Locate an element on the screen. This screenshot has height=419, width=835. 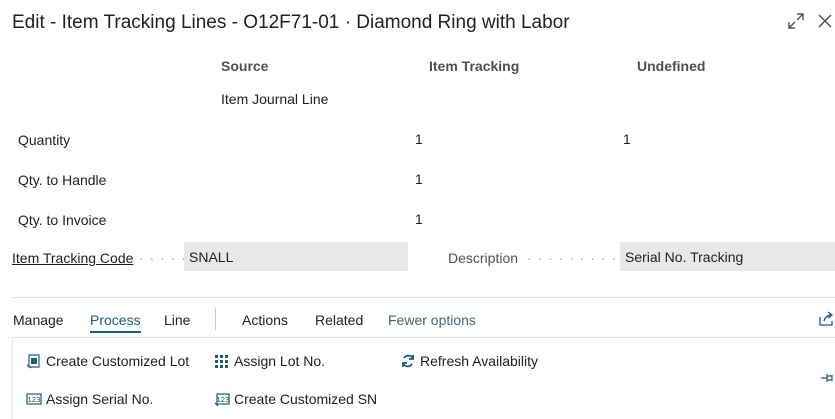
item-tracking-code-label: Item Tracking Code is located at coordinates (72, 258).